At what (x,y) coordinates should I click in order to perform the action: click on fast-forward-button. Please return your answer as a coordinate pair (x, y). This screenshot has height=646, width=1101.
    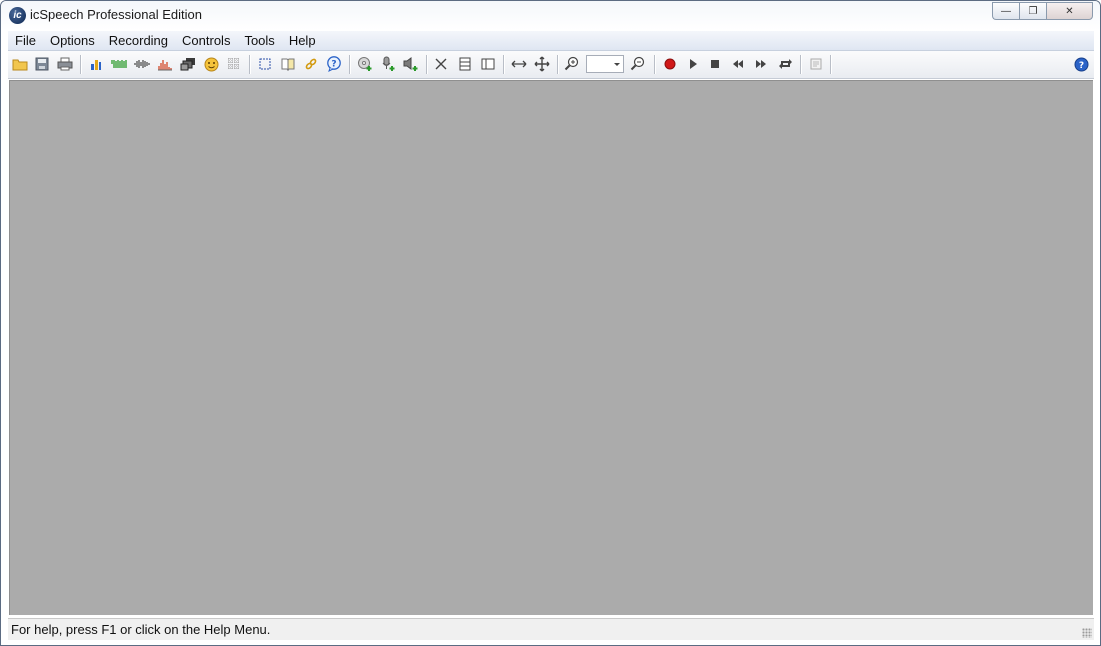
    Looking at the image, I should click on (761, 64).